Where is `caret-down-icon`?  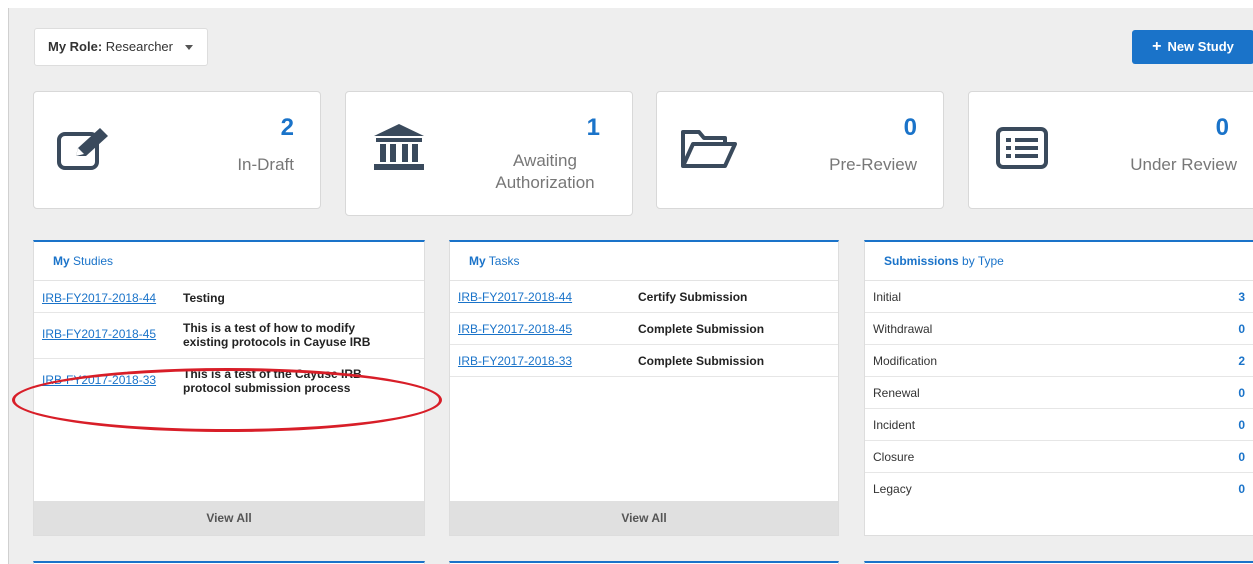 caret-down-icon is located at coordinates (189, 47).